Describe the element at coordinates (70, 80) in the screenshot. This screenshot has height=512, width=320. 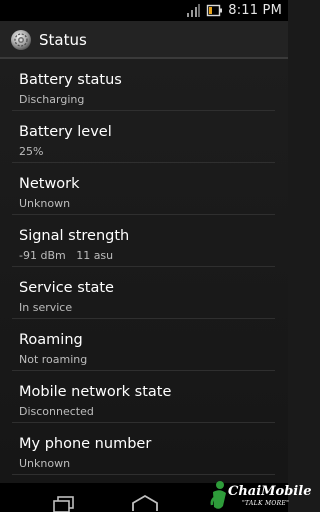
I see `item-title: Battery status` at that location.